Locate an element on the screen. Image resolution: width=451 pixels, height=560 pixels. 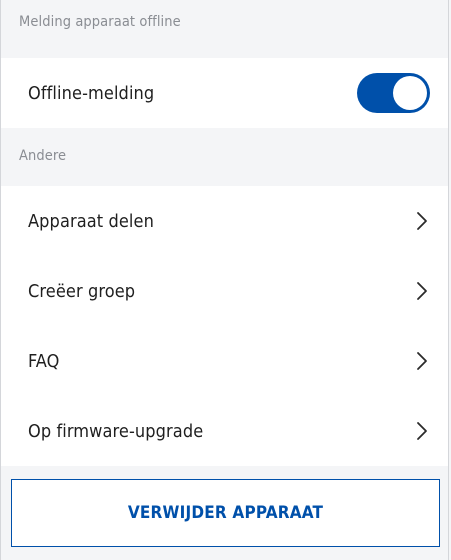
spacer is located at coordinates (224, 472).